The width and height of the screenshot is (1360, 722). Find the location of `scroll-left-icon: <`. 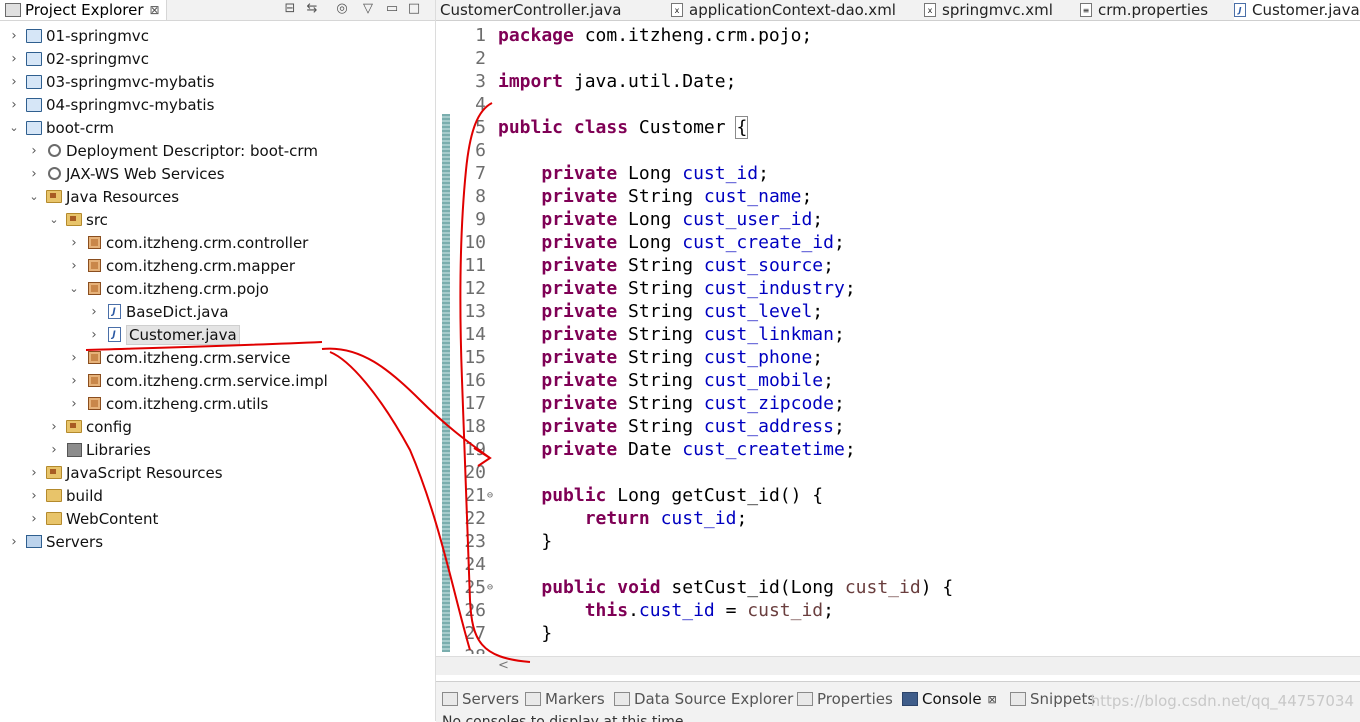

scroll-left-icon: < is located at coordinates (503, 666).